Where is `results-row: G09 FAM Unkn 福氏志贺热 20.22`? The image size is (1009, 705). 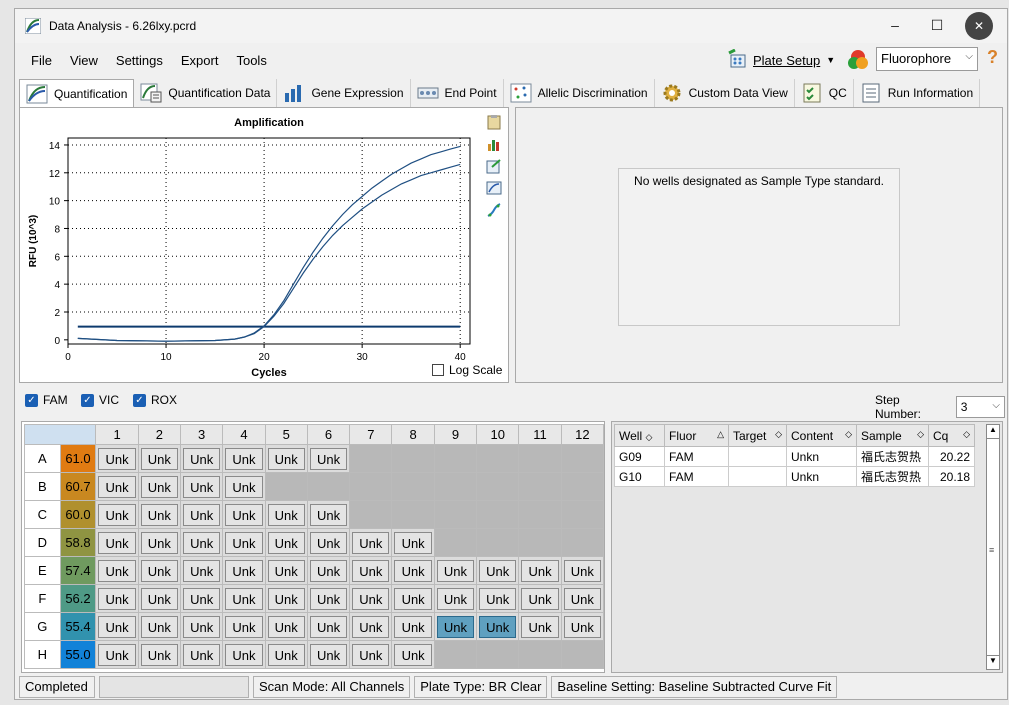 results-row: G09 FAM Unkn 福氏志贺热 20.22 is located at coordinates (794, 456).